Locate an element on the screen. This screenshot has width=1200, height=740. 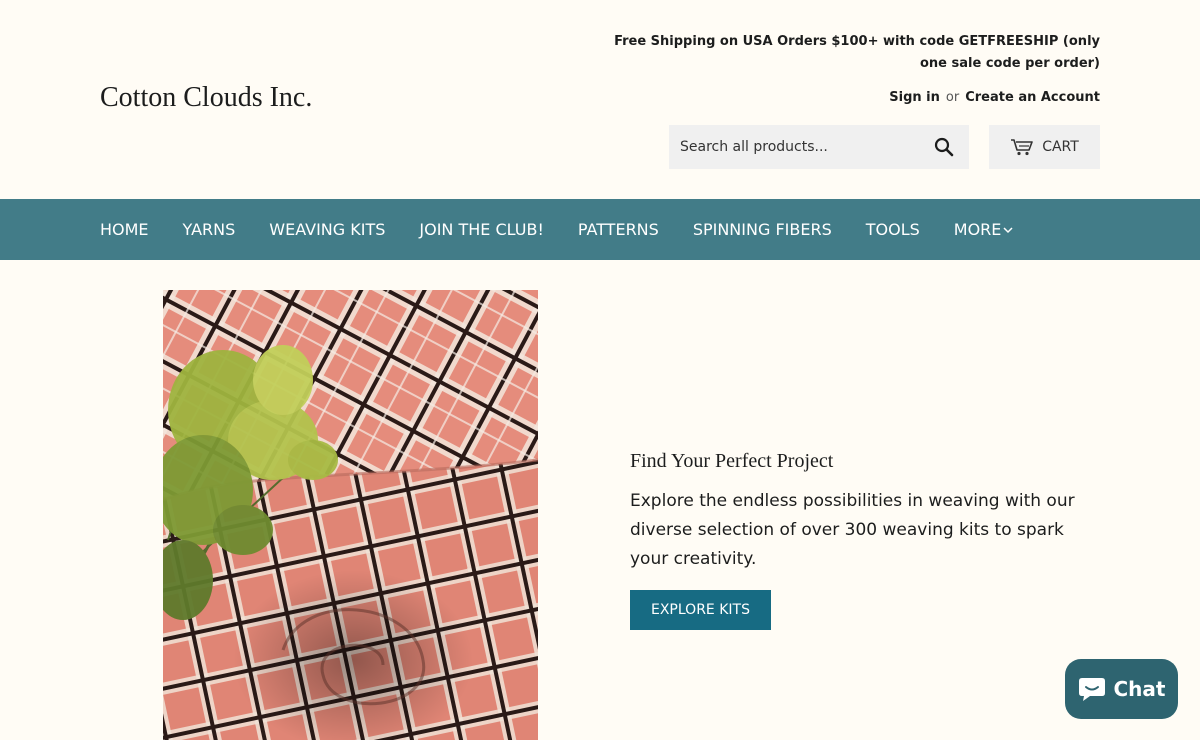
nav-item-patterns: PATTERNS is located at coordinates (618, 229).